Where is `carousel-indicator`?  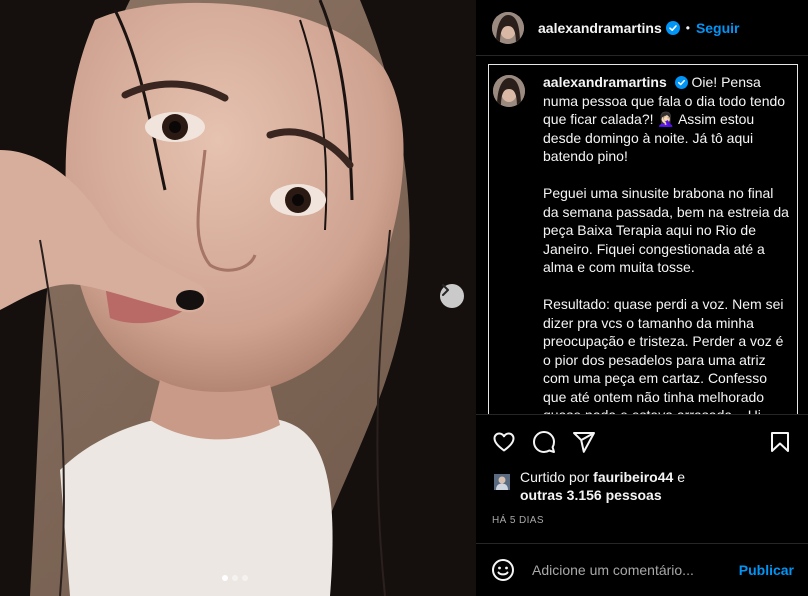
carousel-indicator is located at coordinates (235, 578).